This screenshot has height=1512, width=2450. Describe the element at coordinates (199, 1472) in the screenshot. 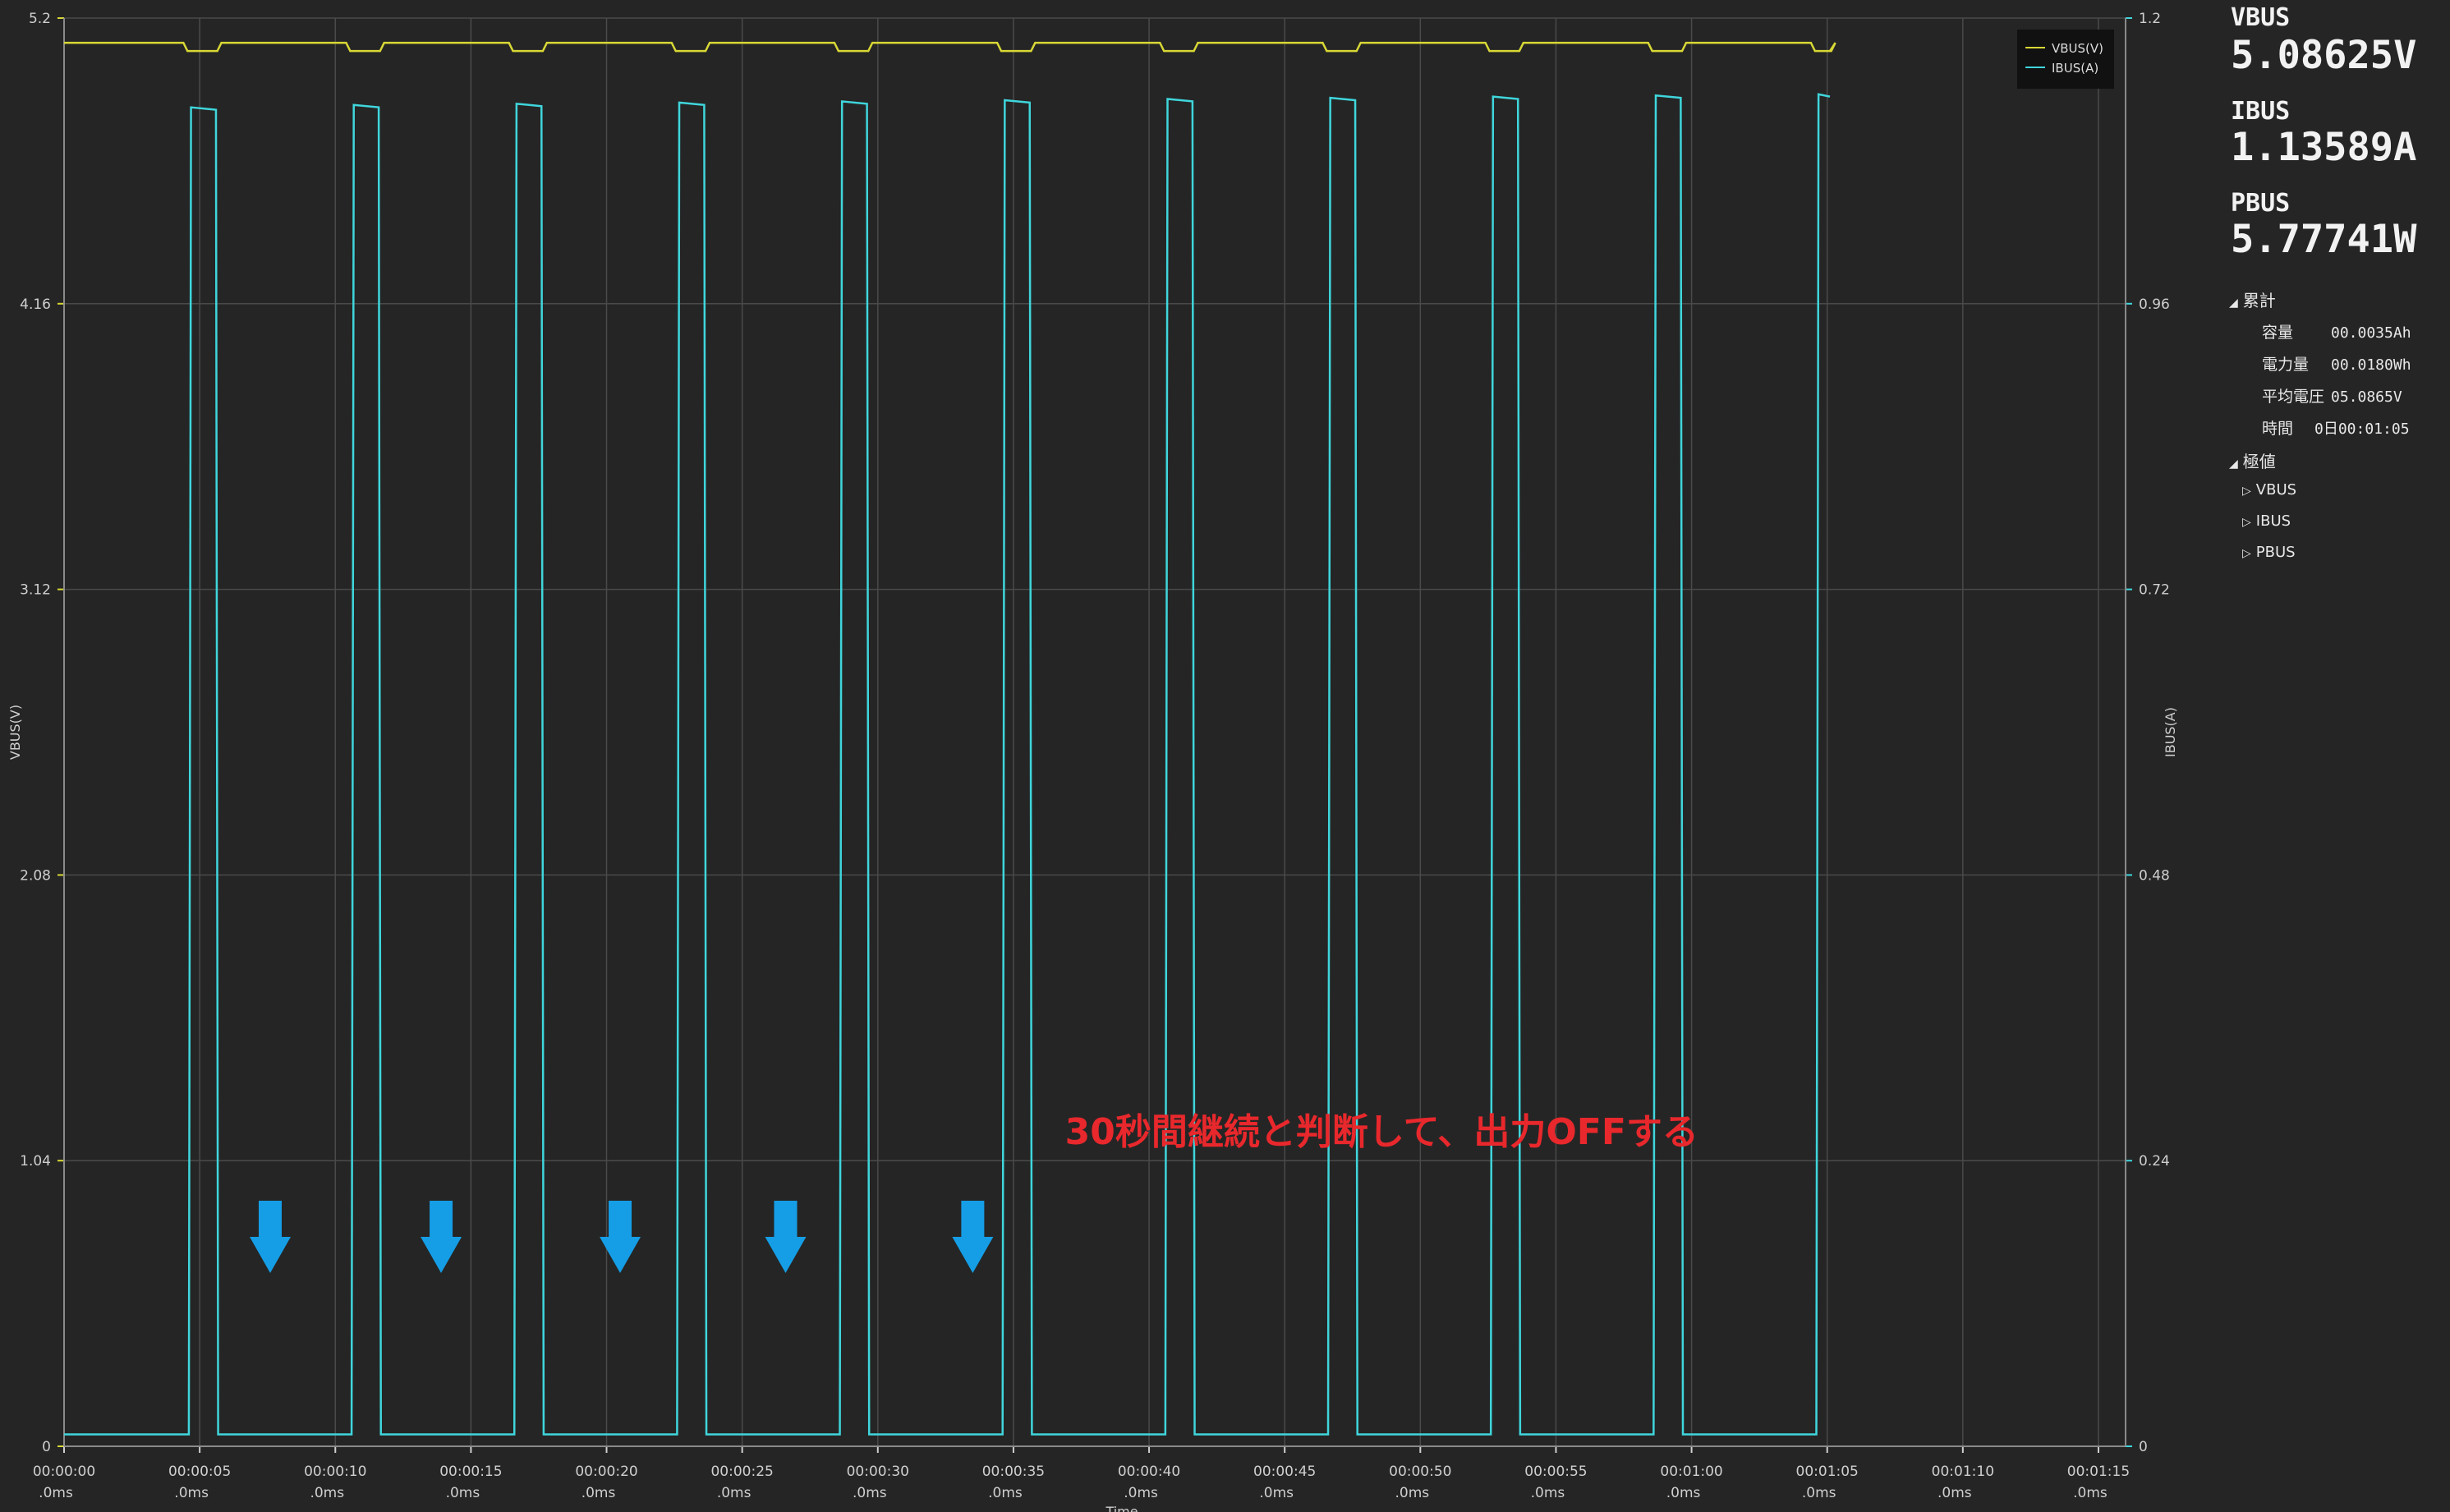

I see `x-tick-label: 00:00:05` at that location.